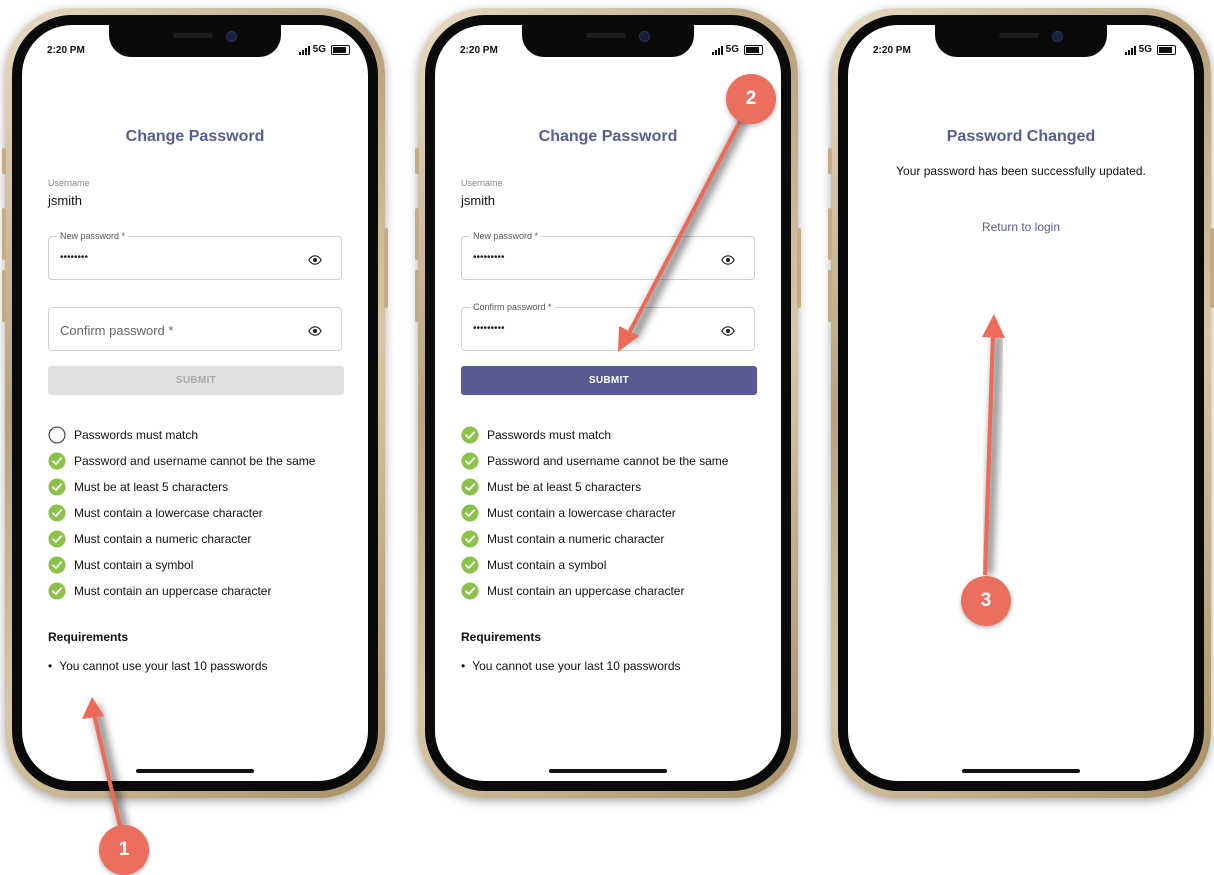 The height and width of the screenshot is (875, 1214). I want to click on rule-item: Must be at least 5 characters, so click(594, 487).